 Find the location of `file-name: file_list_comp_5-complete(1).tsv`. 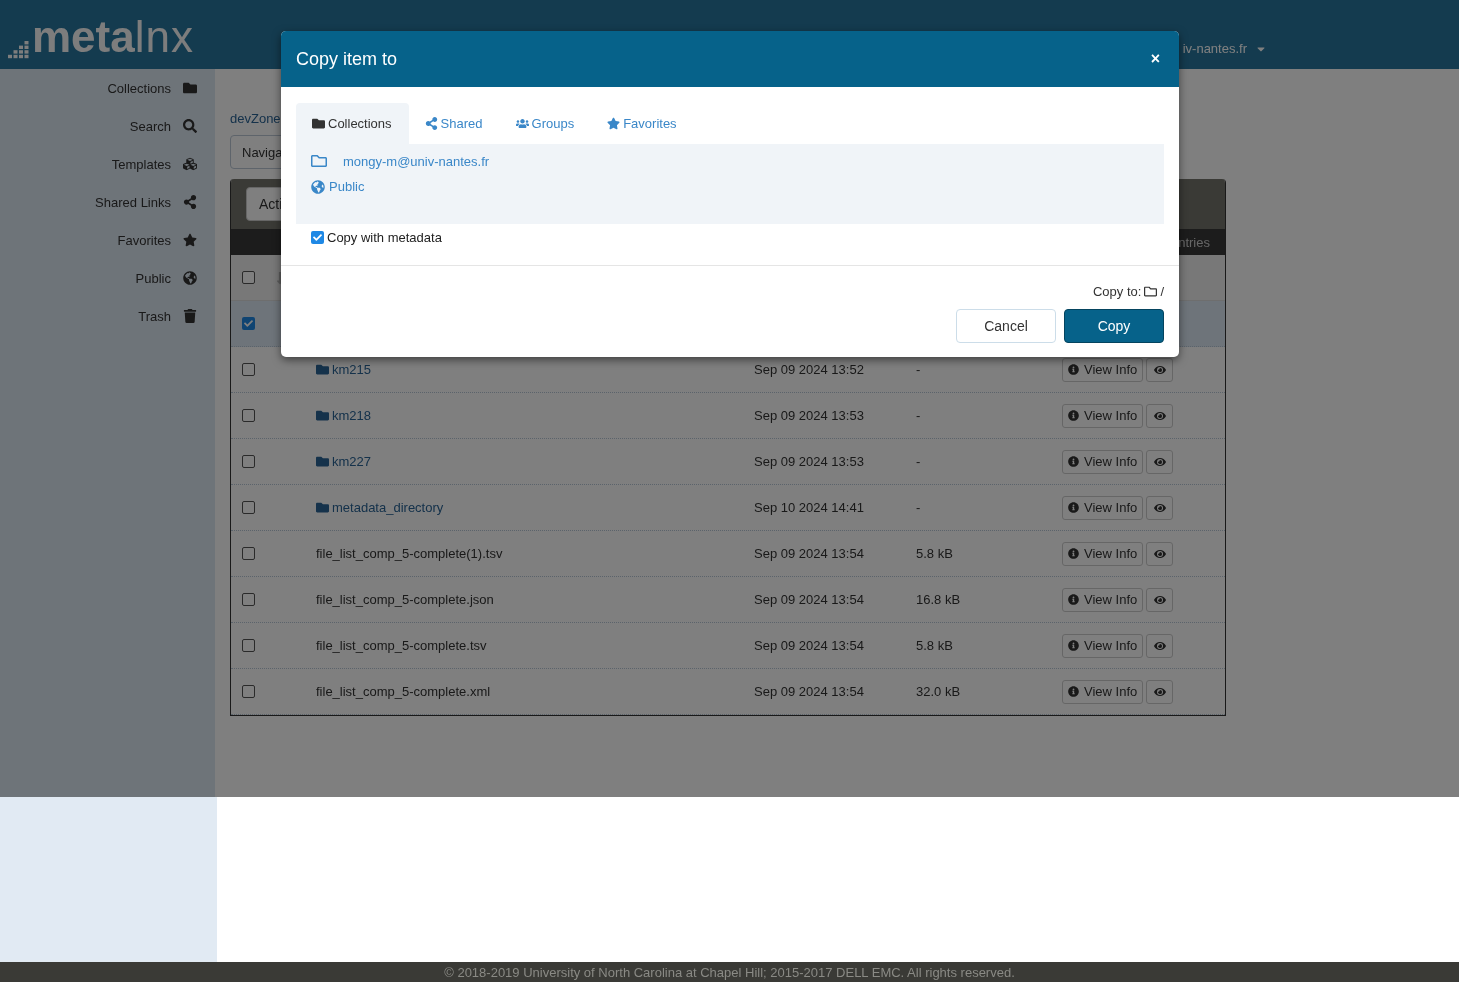

file-name: file_list_comp_5-complete(1).tsv is located at coordinates (410, 553).